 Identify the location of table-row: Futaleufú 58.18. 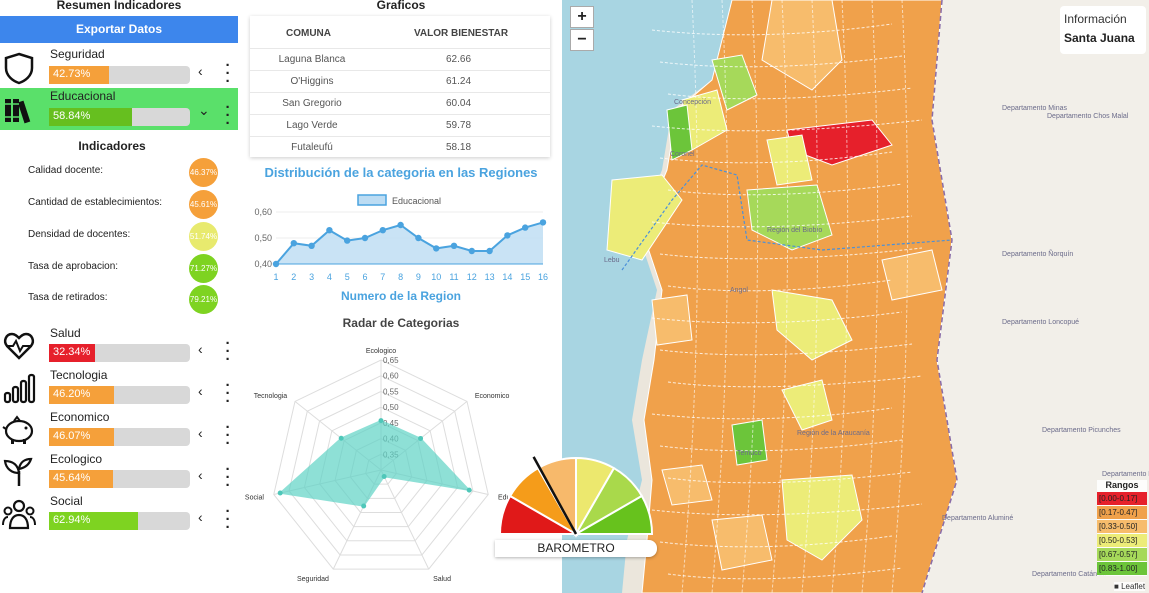
(400, 147).